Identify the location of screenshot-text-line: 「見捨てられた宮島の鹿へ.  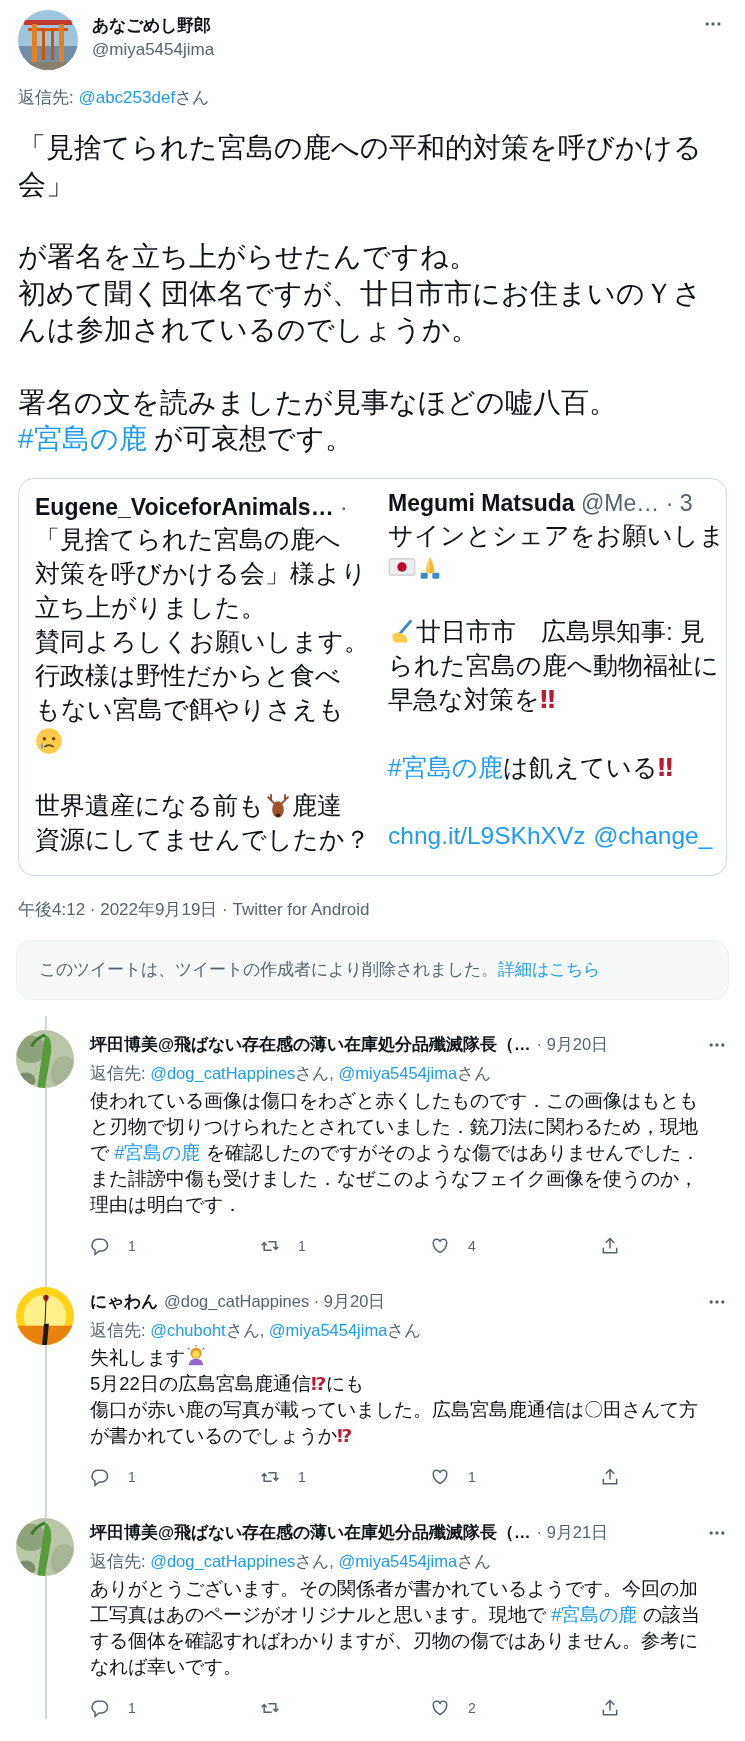
(188, 539).